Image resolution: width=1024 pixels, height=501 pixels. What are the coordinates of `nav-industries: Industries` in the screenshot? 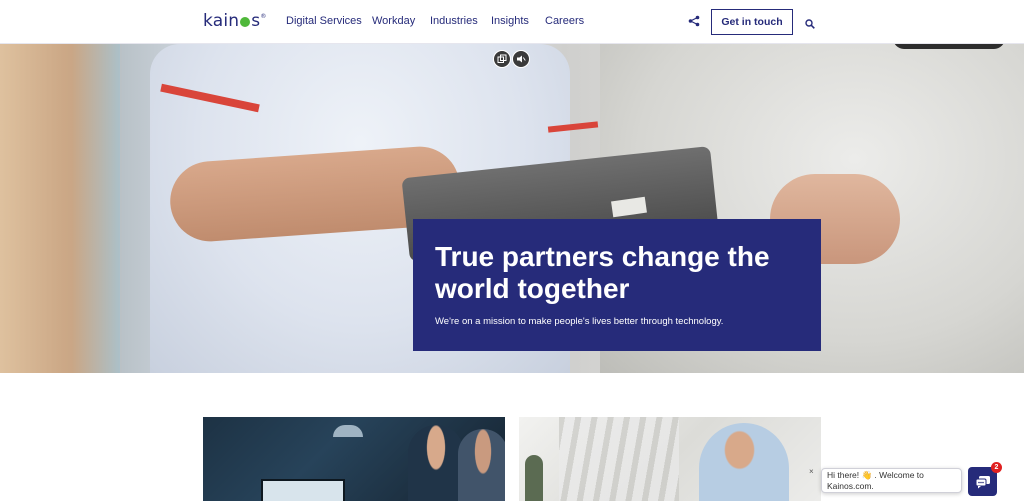 It's located at (454, 21).